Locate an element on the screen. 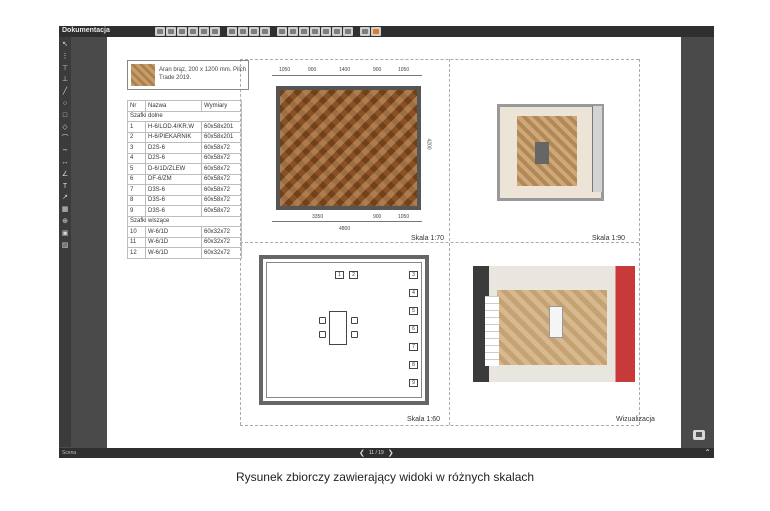 Image resolution: width=770 pixels, height=511 pixels. table-row: 6 DF-6/ZM 60x58x72 is located at coordinates (184, 179).